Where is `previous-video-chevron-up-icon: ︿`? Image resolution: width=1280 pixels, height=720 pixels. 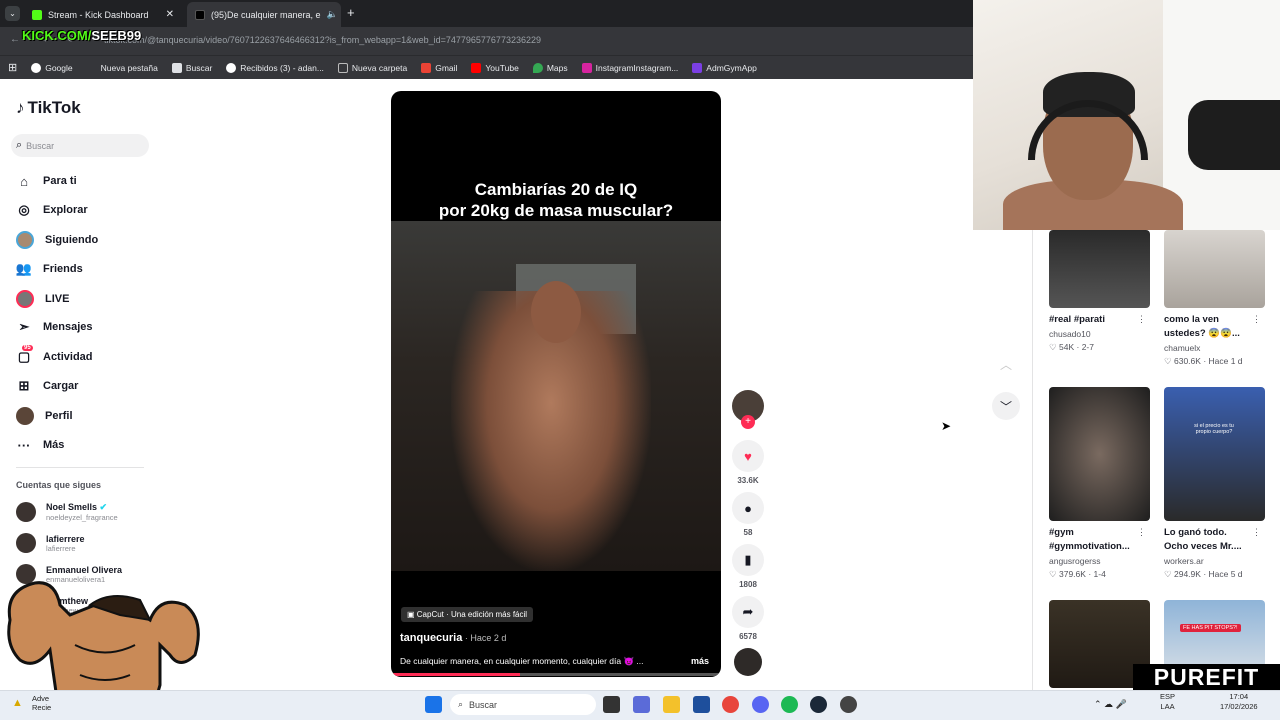
previous-video-chevron-up-icon: ︿ is located at coordinates (1006, 364).